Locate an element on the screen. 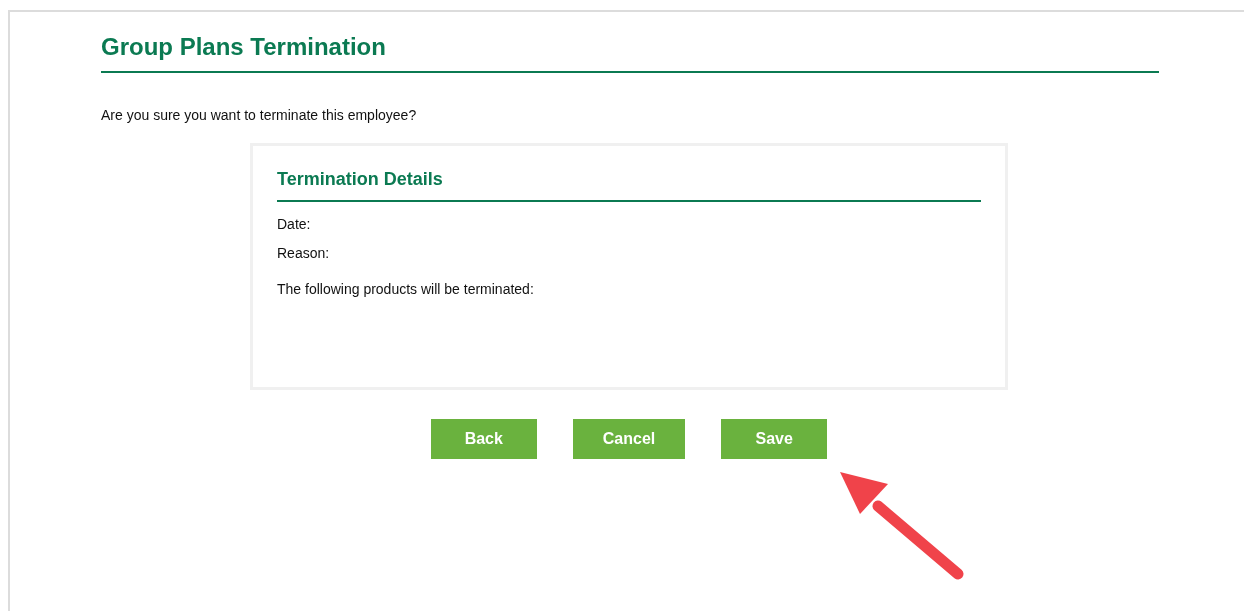 This screenshot has height=611, width=1244. card-title: Termination Details is located at coordinates (360, 179).